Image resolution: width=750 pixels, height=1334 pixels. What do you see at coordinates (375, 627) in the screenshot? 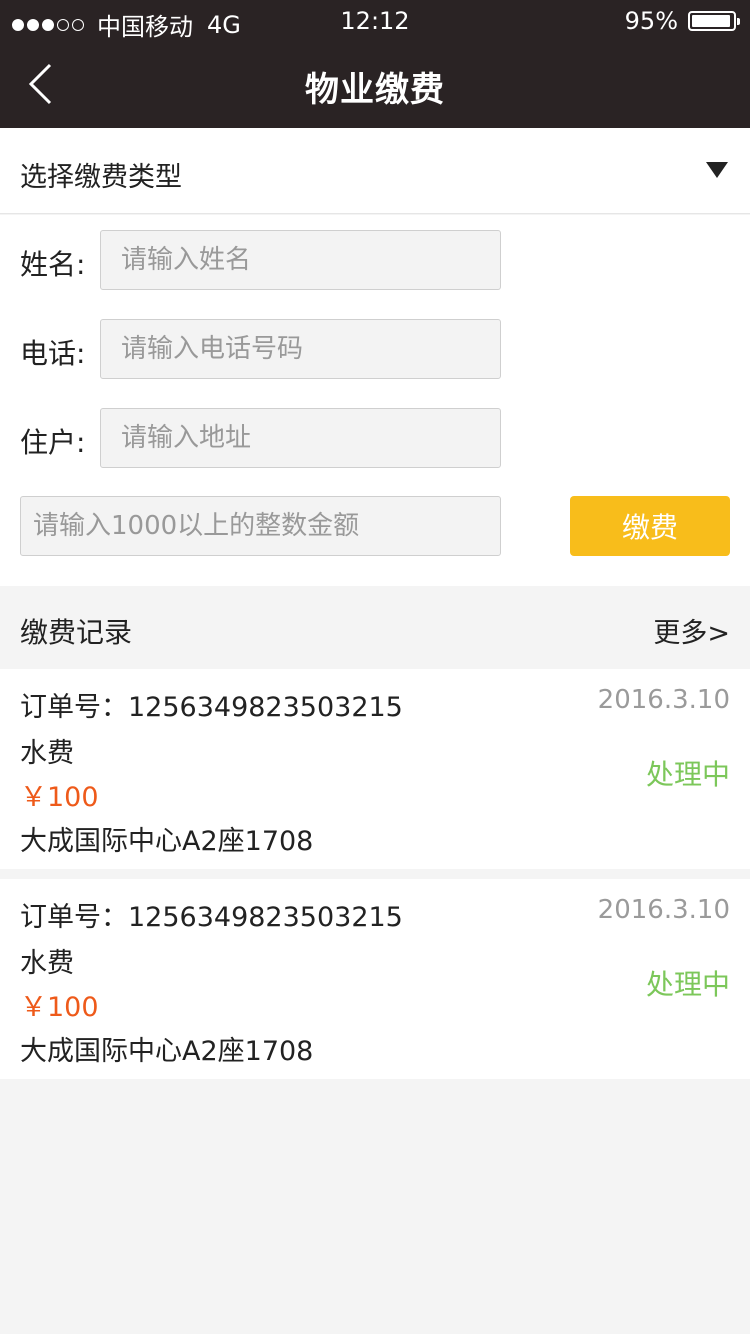
I see `records-header: 缴费记录 更多>` at bounding box center [375, 627].